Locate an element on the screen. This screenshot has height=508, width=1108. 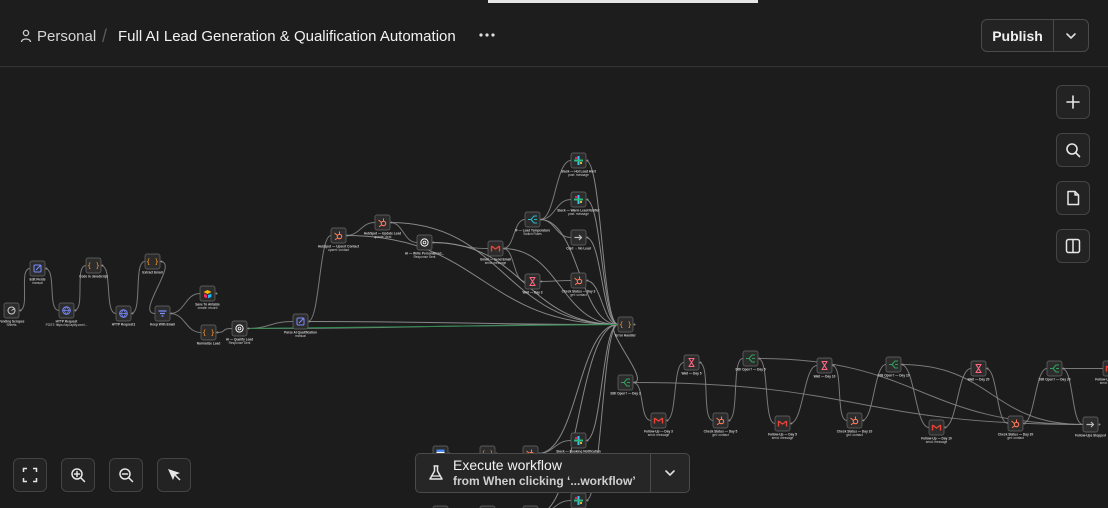
top-accent-bar is located at coordinates (623, 1).